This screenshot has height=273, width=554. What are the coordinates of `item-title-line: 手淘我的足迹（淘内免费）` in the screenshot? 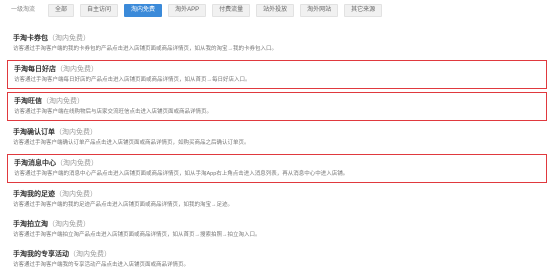 It's located at (277, 195).